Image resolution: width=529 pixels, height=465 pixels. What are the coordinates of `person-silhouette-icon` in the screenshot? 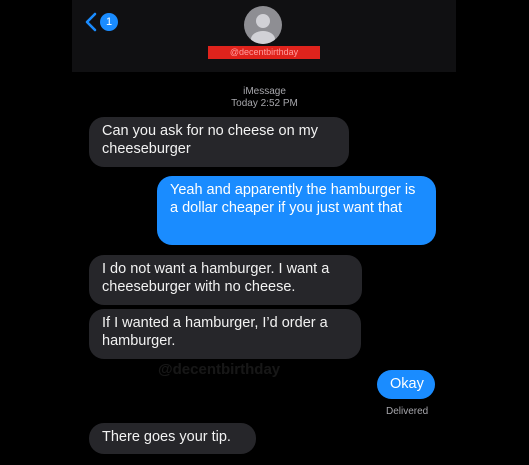 It's located at (263, 29).